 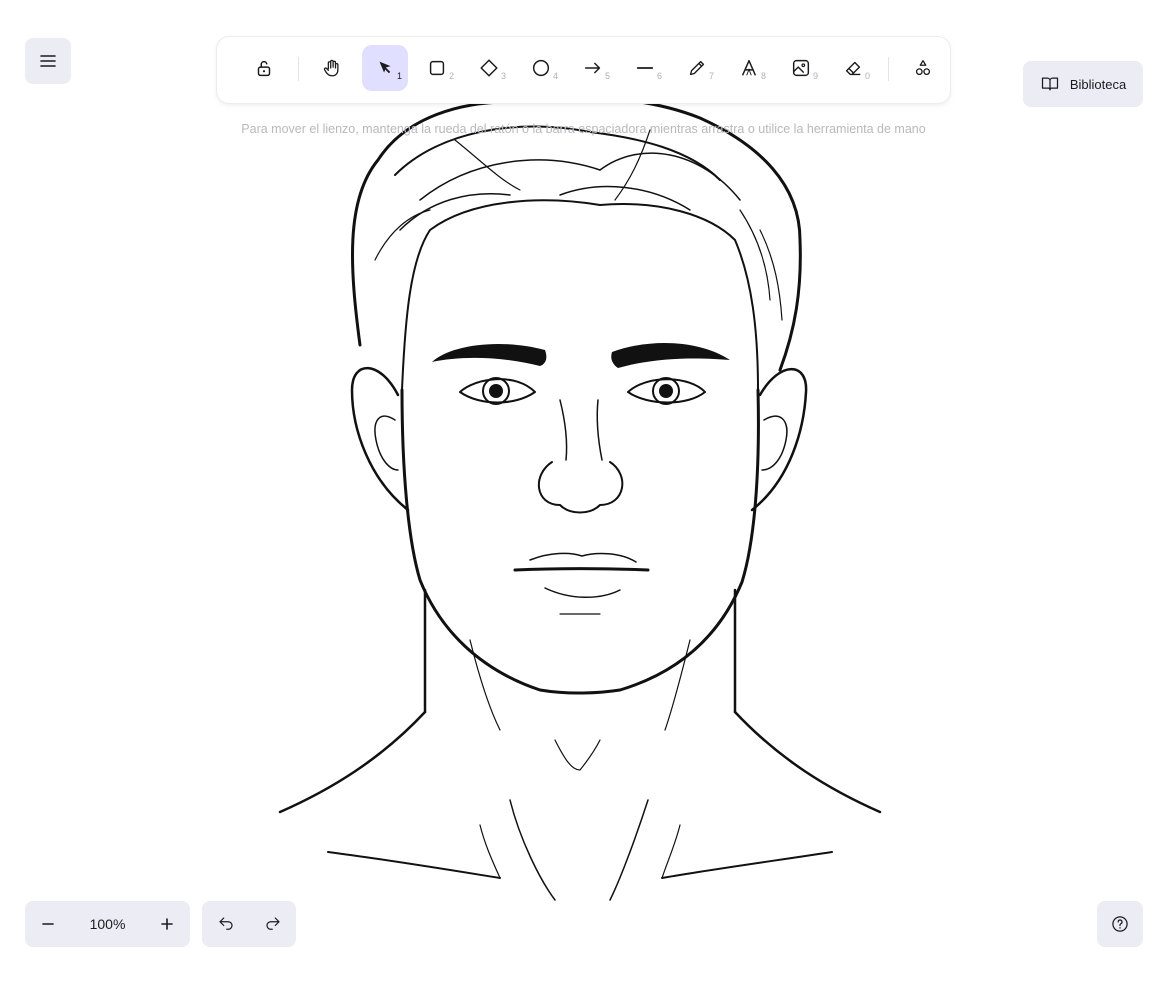 I want to click on history-controls, so click(x=249, y=924).